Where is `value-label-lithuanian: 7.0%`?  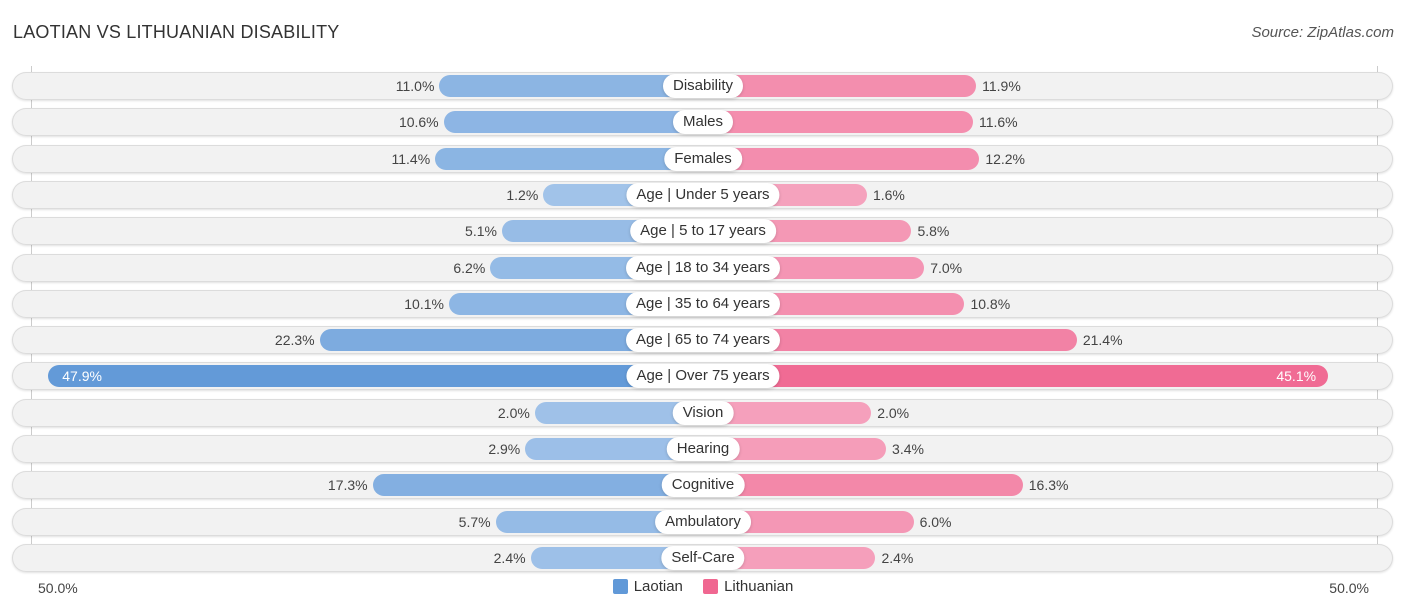 value-label-lithuanian: 7.0% is located at coordinates (946, 267).